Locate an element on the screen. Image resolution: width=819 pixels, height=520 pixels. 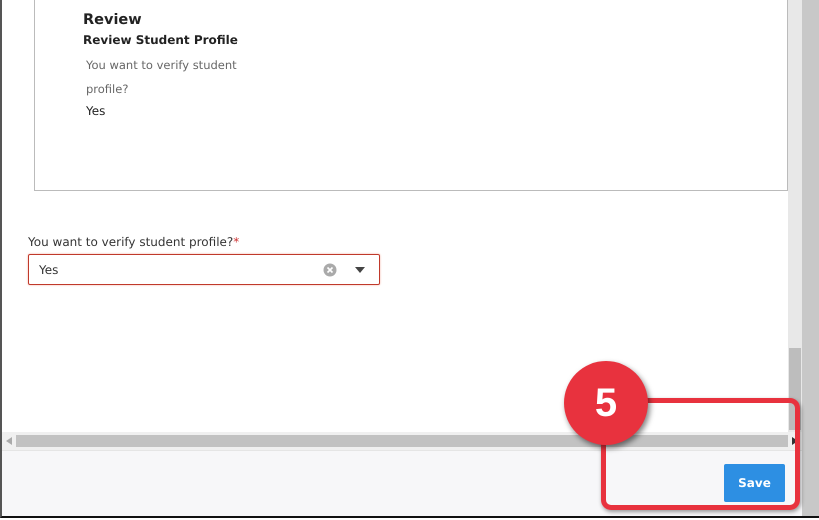
dropdown-field: Yes is located at coordinates (204, 269).